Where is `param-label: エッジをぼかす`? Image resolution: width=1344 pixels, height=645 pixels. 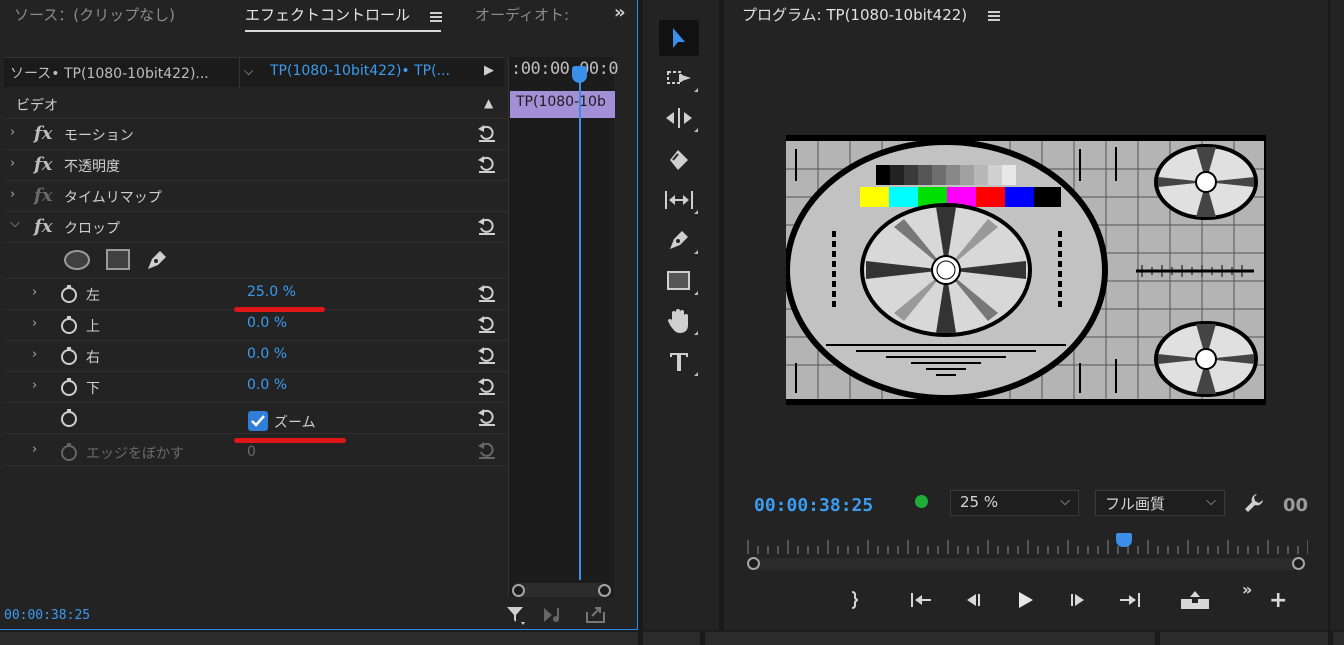
param-label: エッジをぼかす is located at coordinates (135, 454).